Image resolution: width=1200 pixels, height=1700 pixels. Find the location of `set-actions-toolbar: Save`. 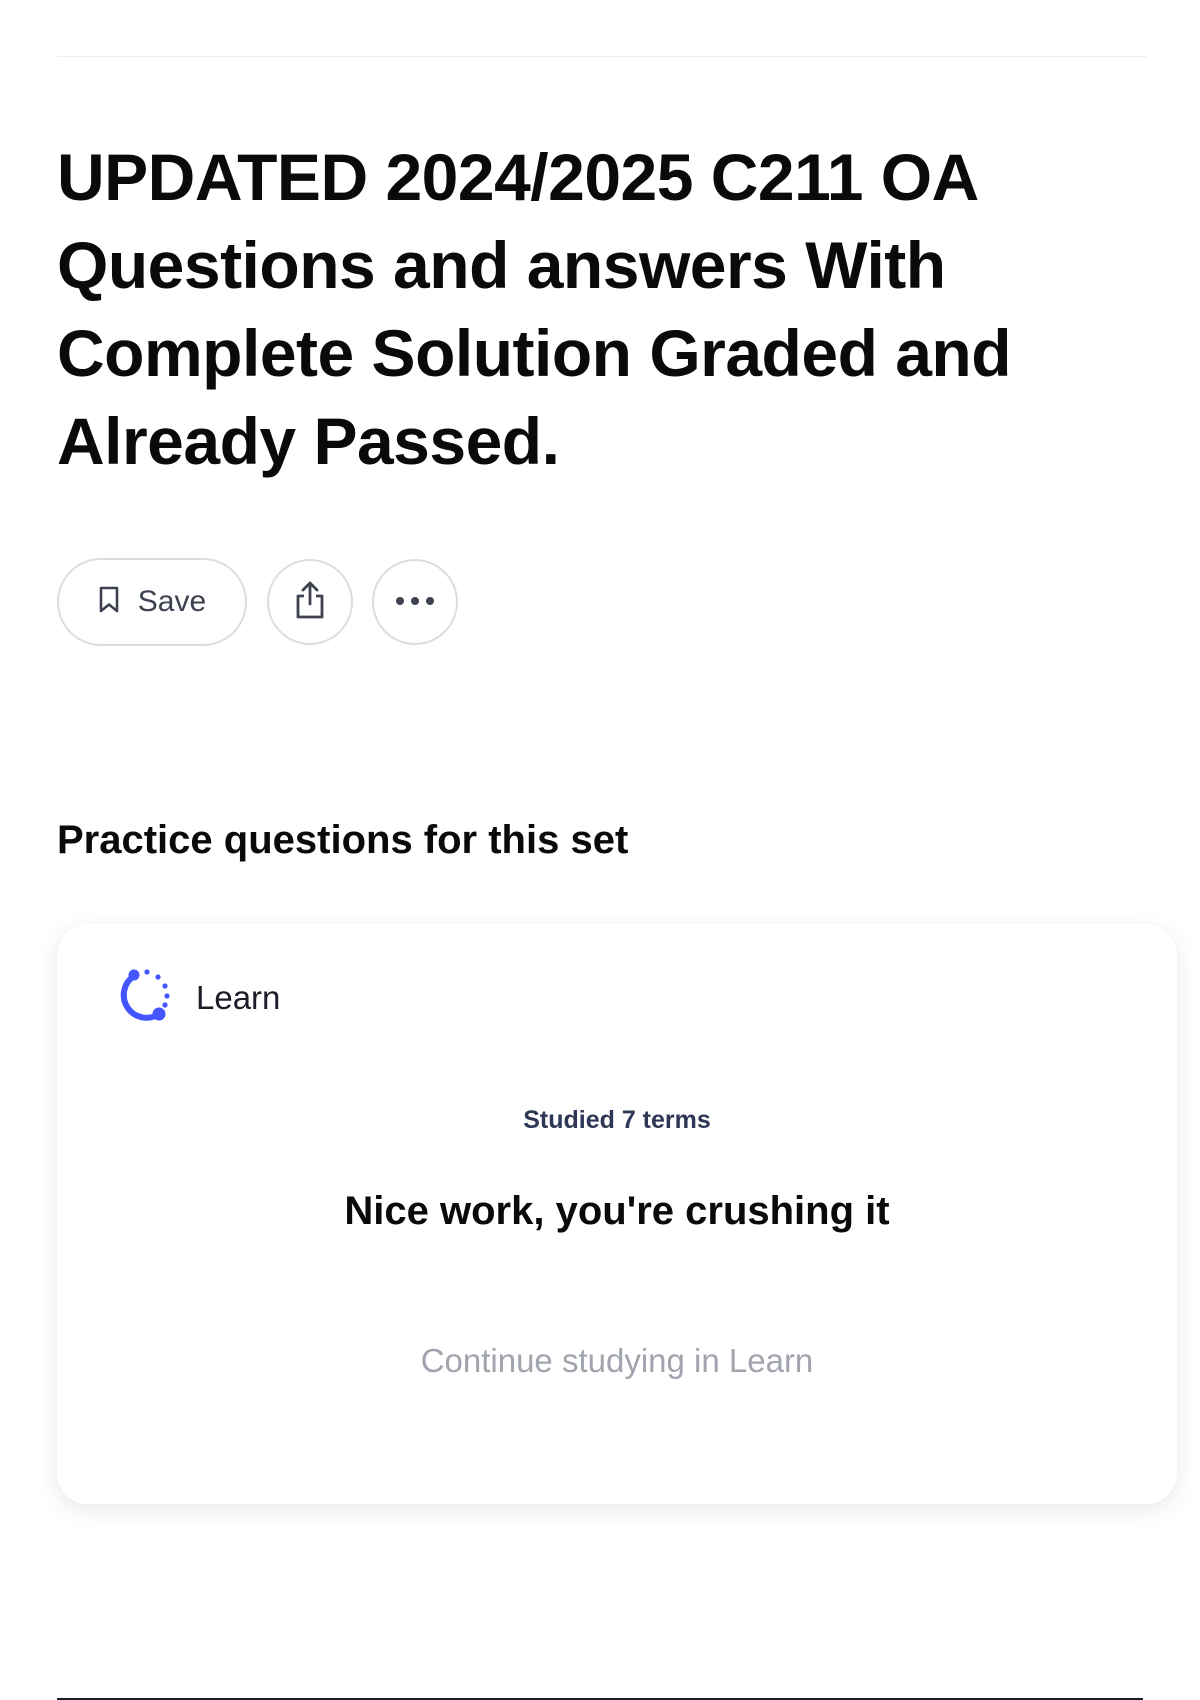

set-actions-toolbar: Save is located at coordinates (257, 602).